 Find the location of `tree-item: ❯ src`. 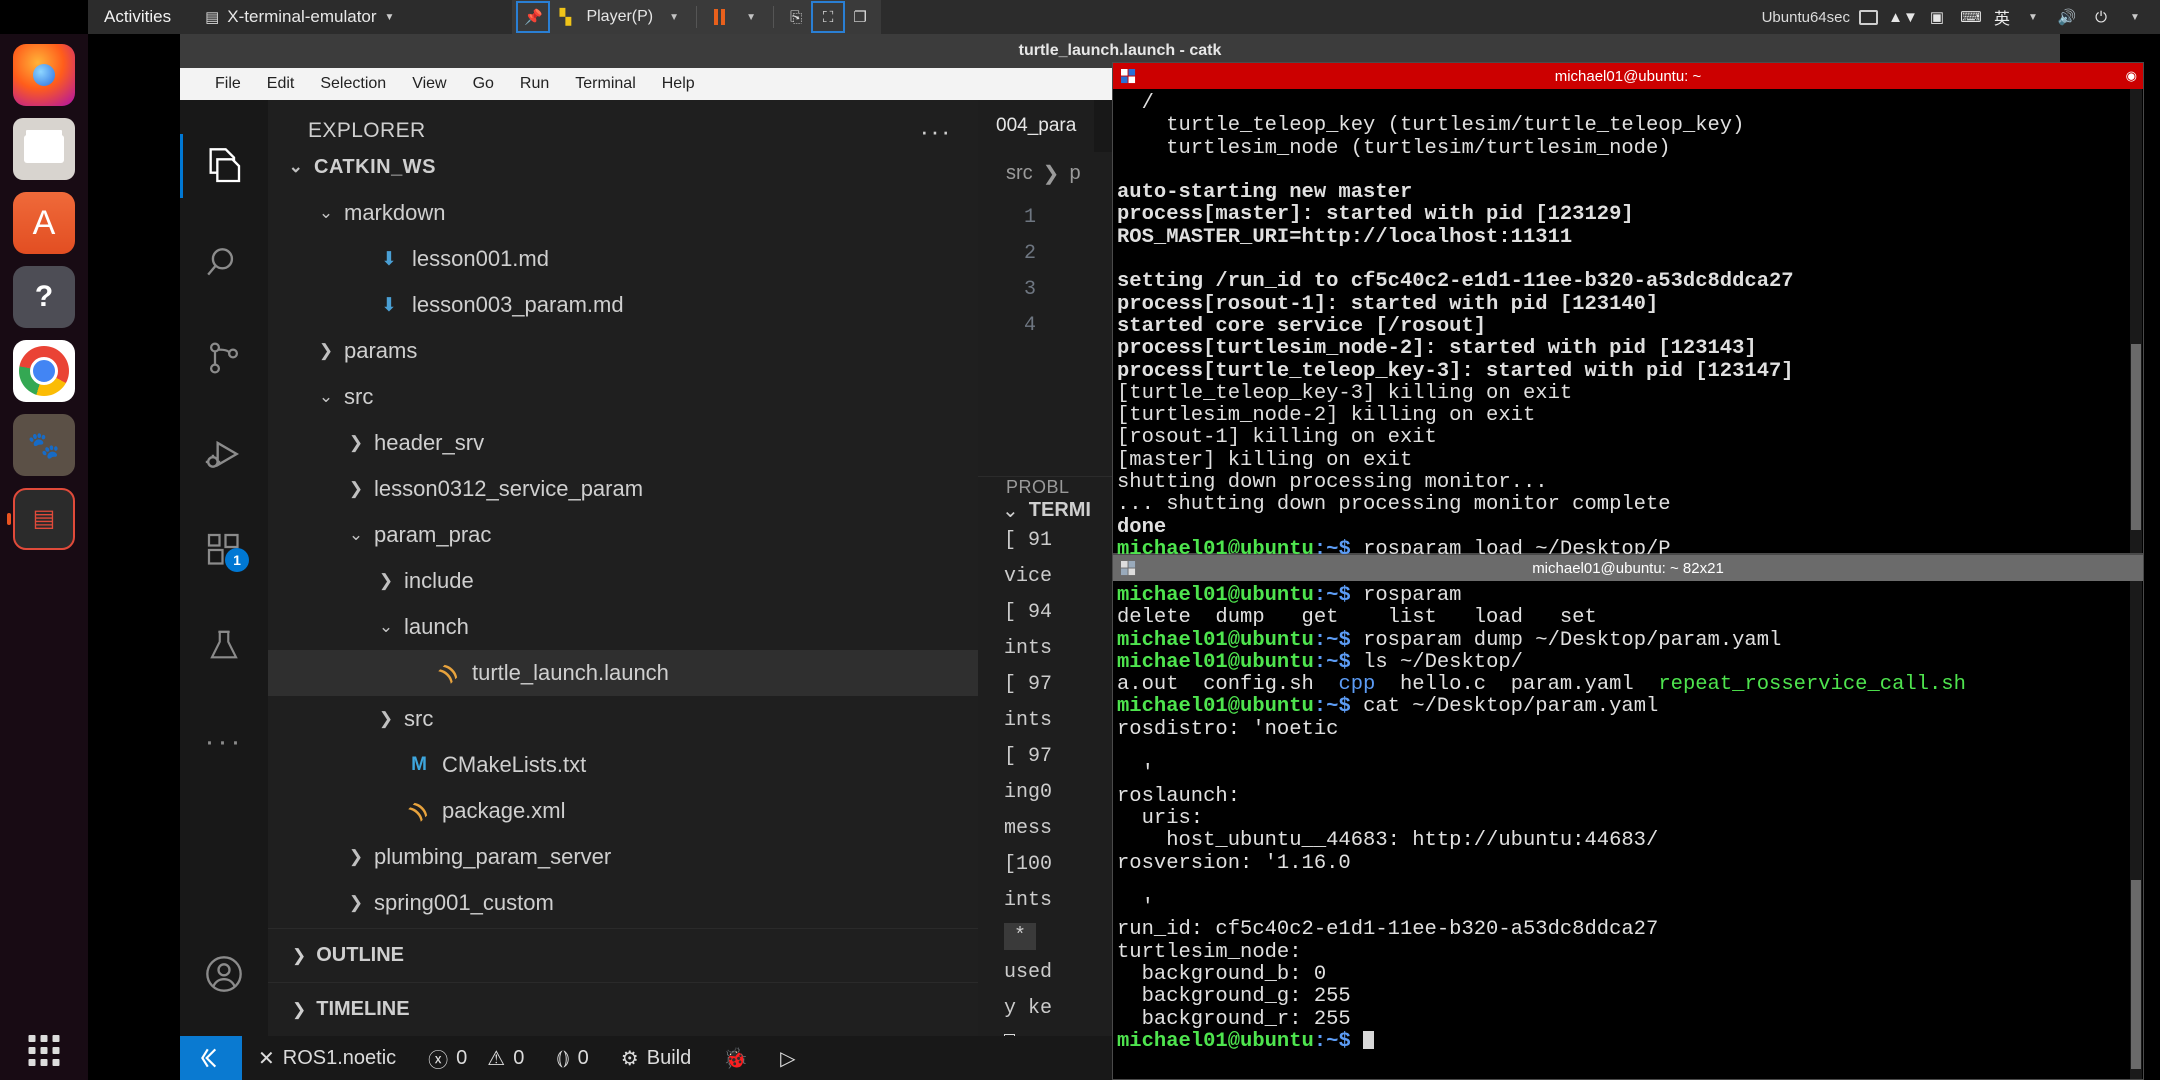

tree-item: ❯ src is located at coordinates (623, 719).